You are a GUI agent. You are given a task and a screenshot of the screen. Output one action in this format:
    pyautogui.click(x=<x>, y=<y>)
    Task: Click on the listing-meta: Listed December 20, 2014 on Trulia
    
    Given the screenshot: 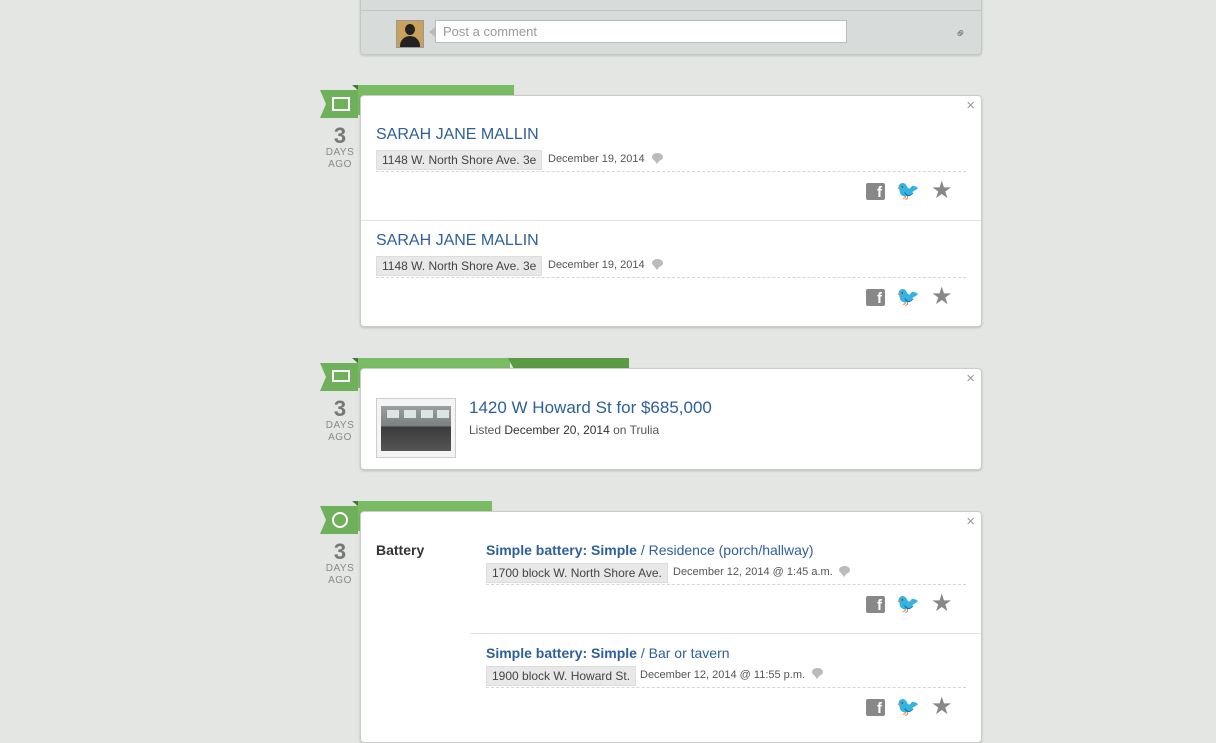 What is the action you would take?
    pyautogui.click(x=564, y=430)
    